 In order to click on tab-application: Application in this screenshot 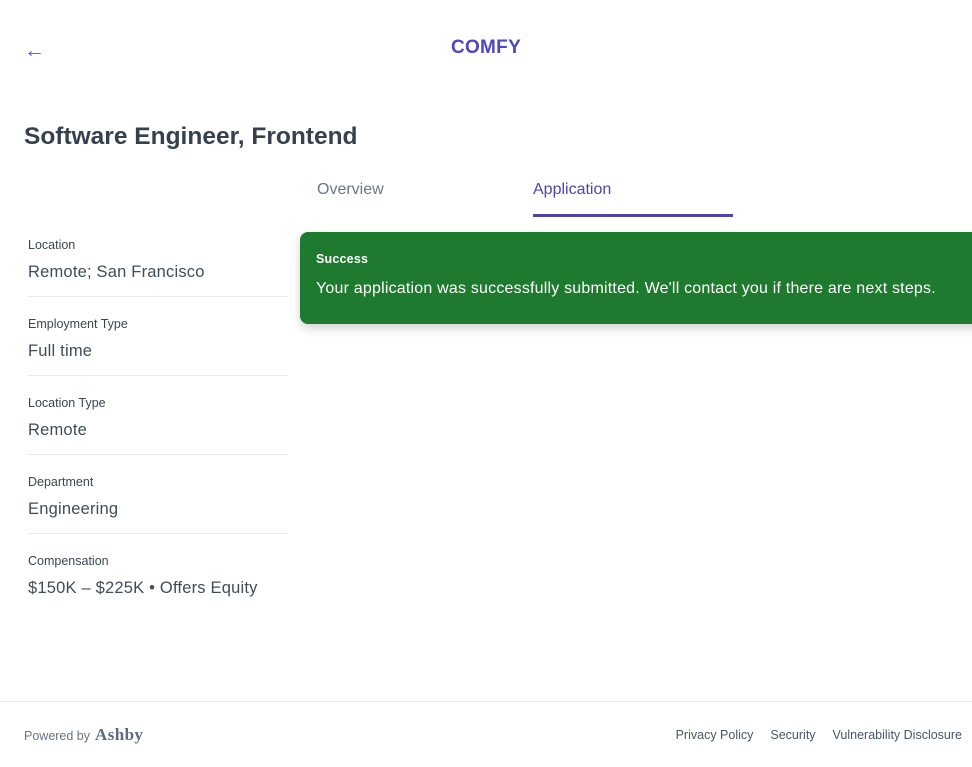, I will do `click(633, 198)`.